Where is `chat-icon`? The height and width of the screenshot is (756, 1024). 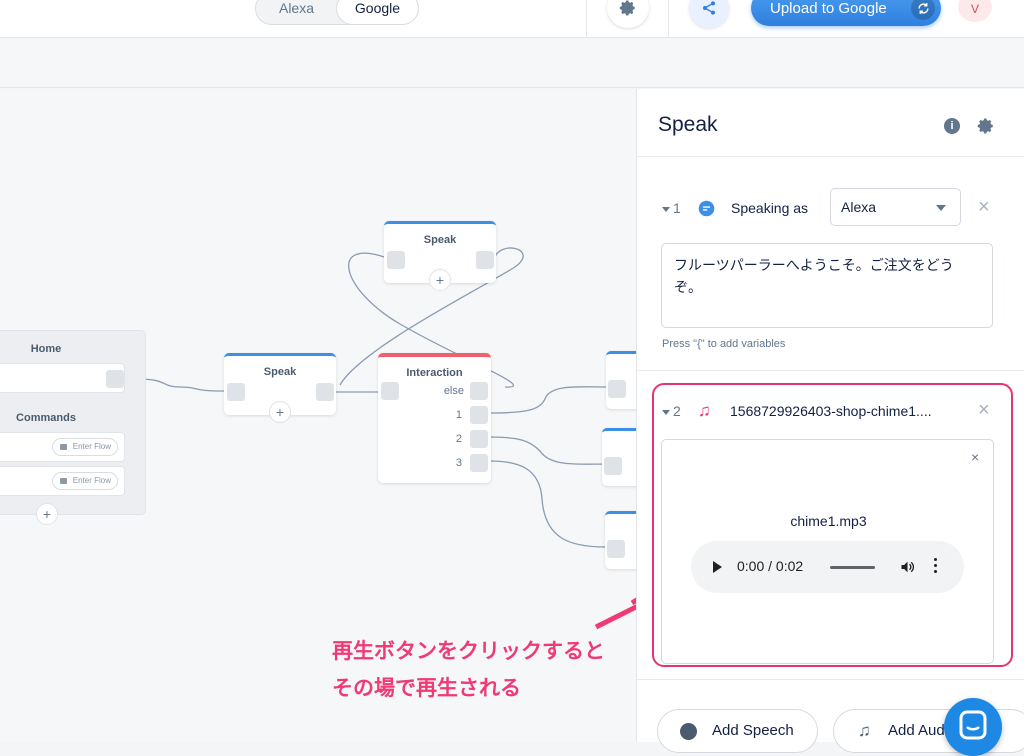
chat-icon is located at coordinates (973, 725).